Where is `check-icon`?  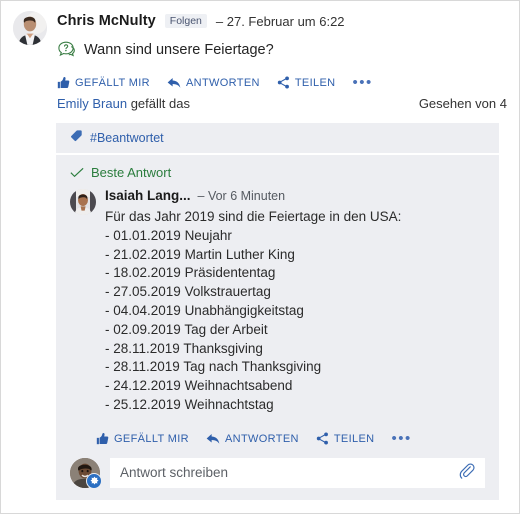 check-icon is located at coordinates (77, 172).